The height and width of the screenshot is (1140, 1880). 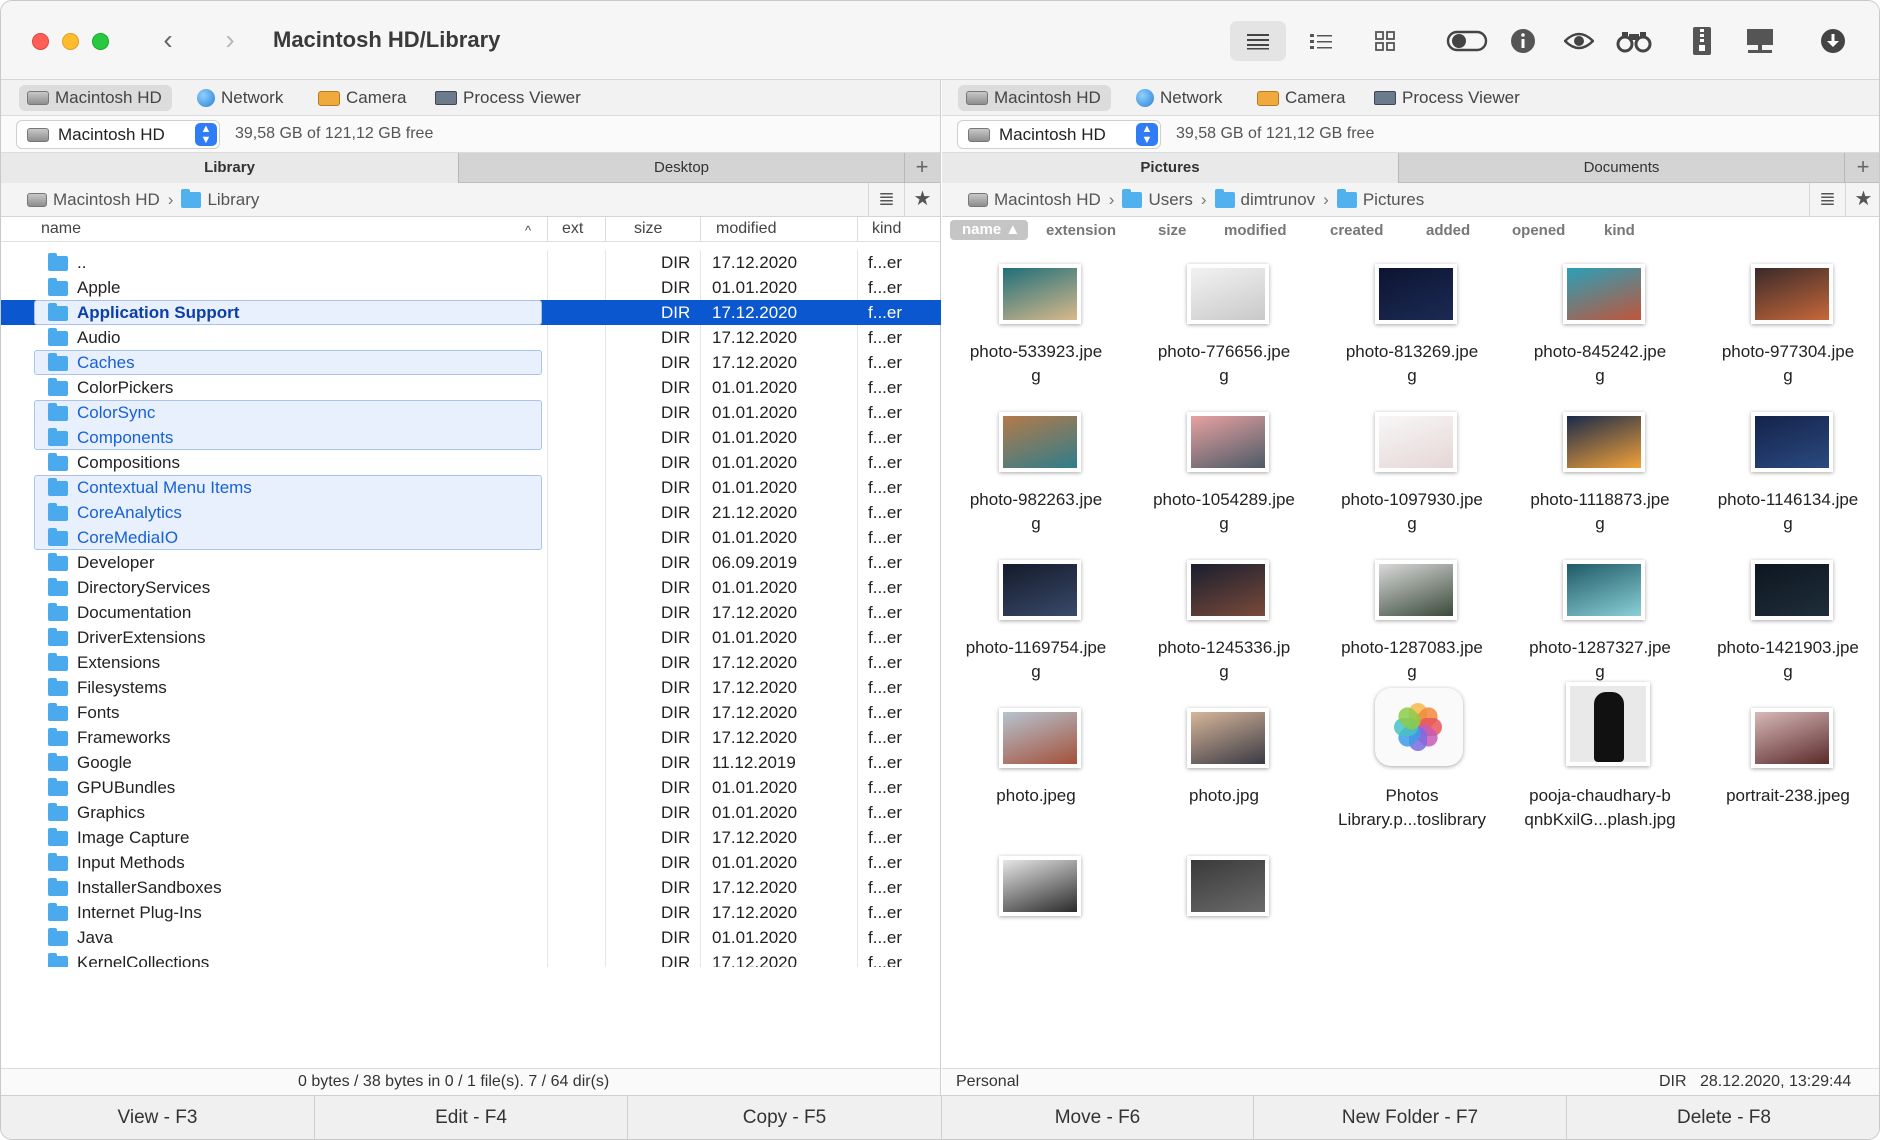 What do you see at coordinates (989, 230) in the screenshot?
I see `sort-name: name ▲` at bounding box center [989, 230].